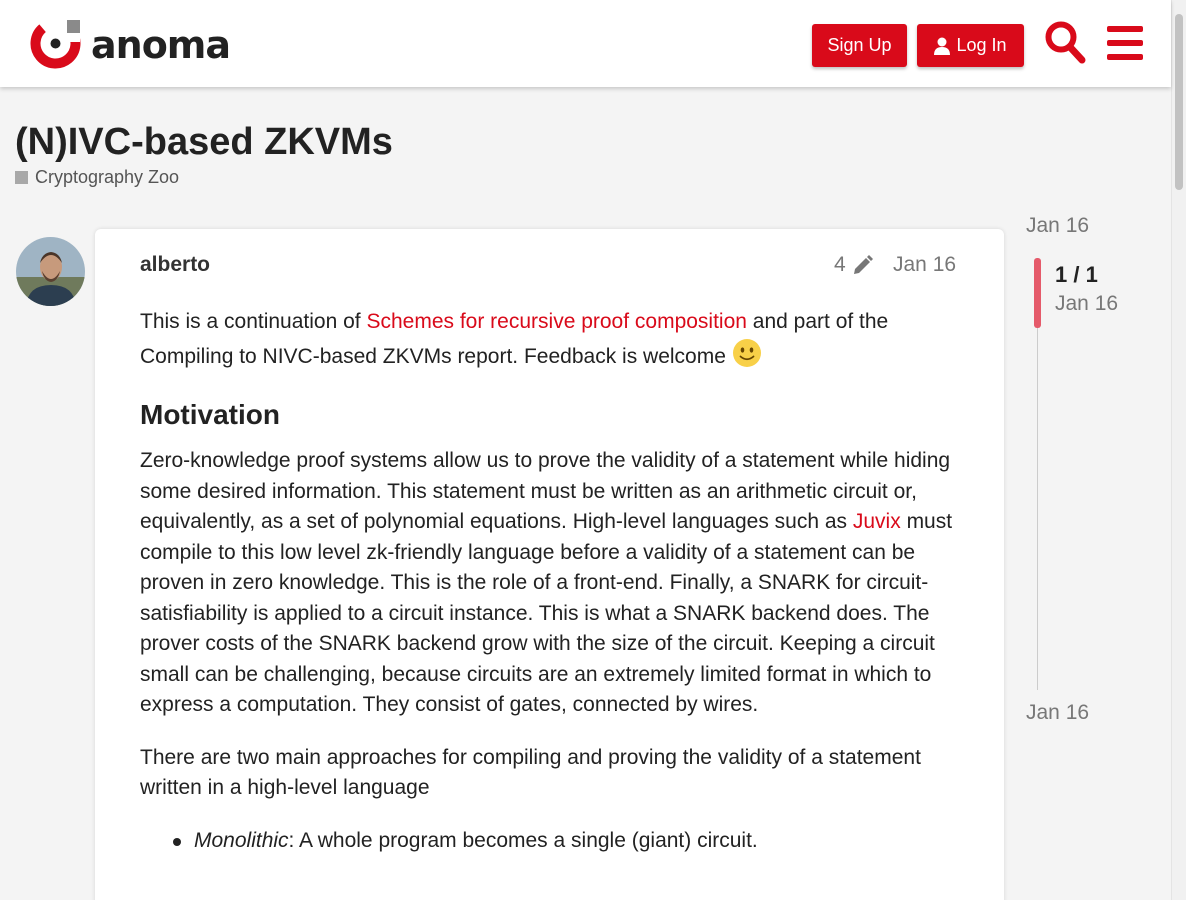 Image resolution: width=1186 pixels, height=900 pixels. What do you see at coordinates (253, 321) in the screenshot?
I see `intro-text: This is a continuation of` at bounding box center [253, 321].